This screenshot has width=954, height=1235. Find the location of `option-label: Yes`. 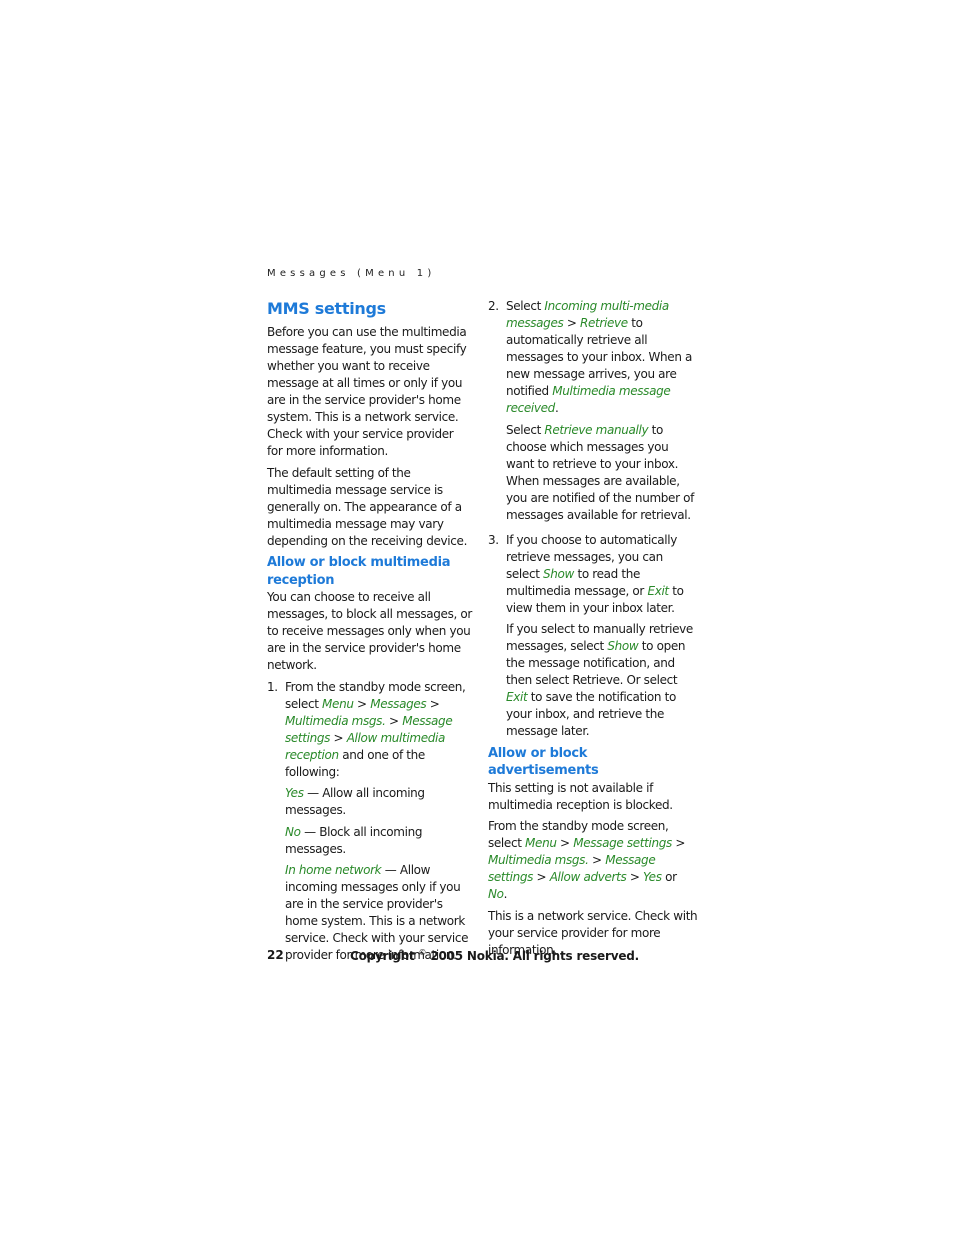

option-label: Yes is located at coordinates (294, 793).